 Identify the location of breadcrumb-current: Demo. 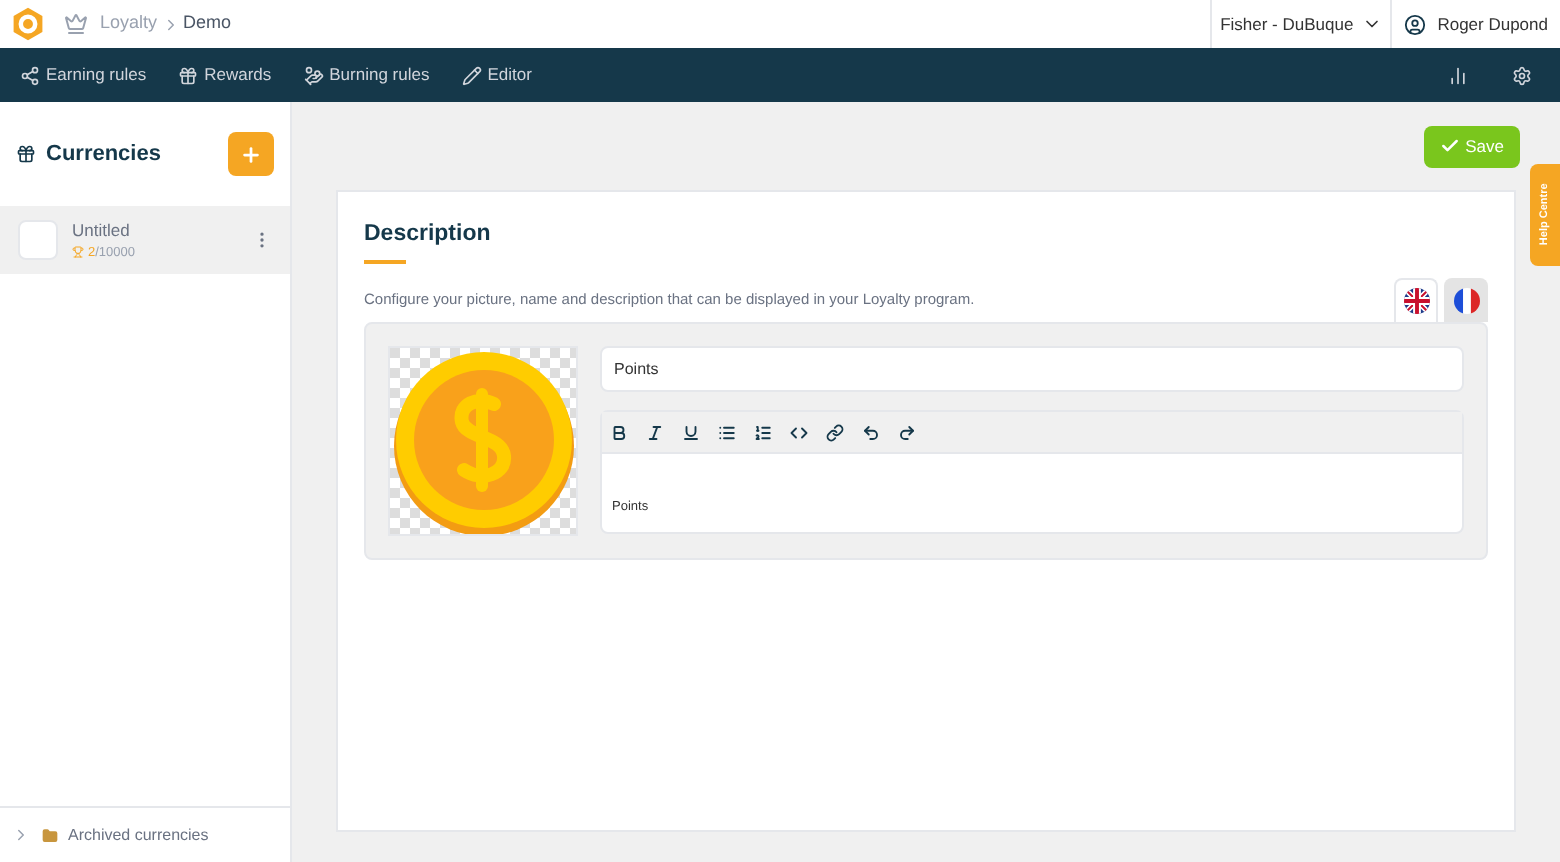
(207, 23).